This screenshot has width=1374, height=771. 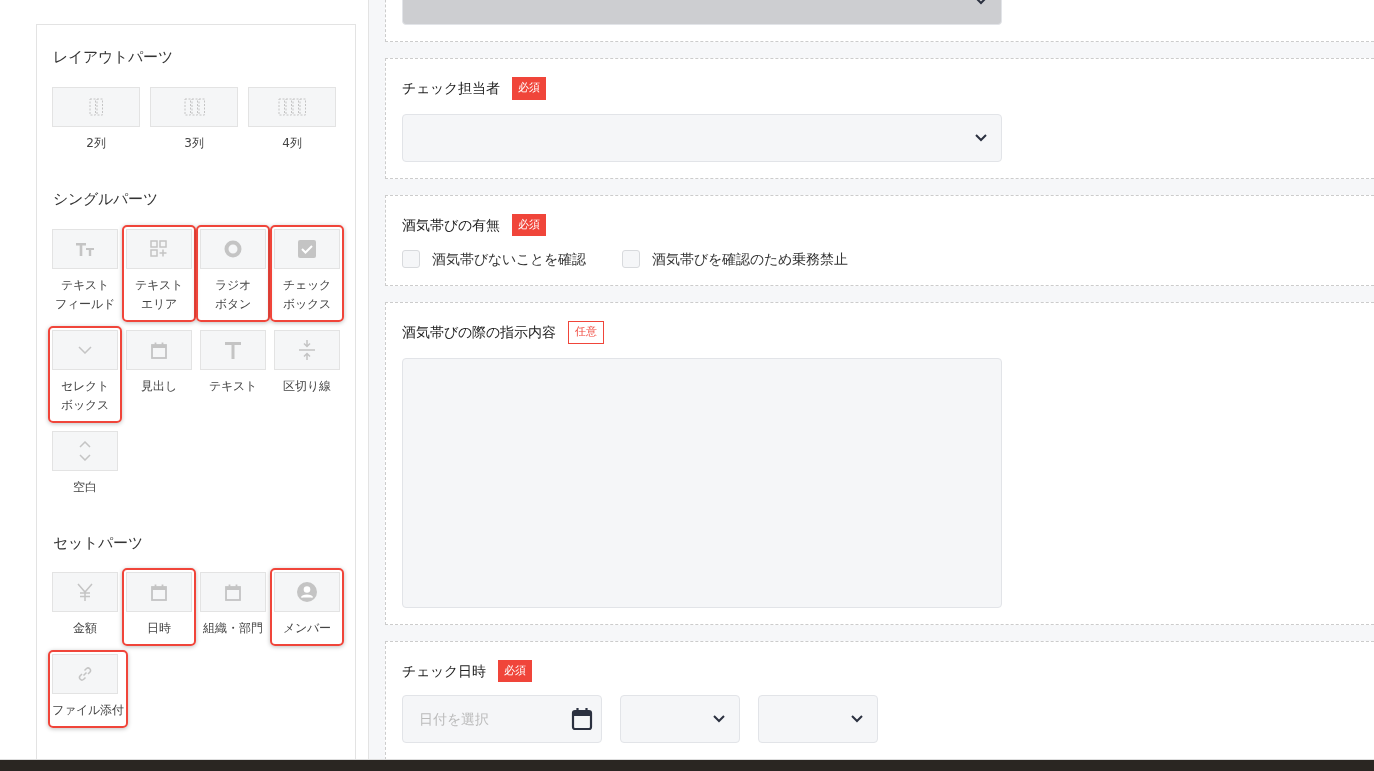 I want to click on palette-item: 2列, so click(x=96, y=121).